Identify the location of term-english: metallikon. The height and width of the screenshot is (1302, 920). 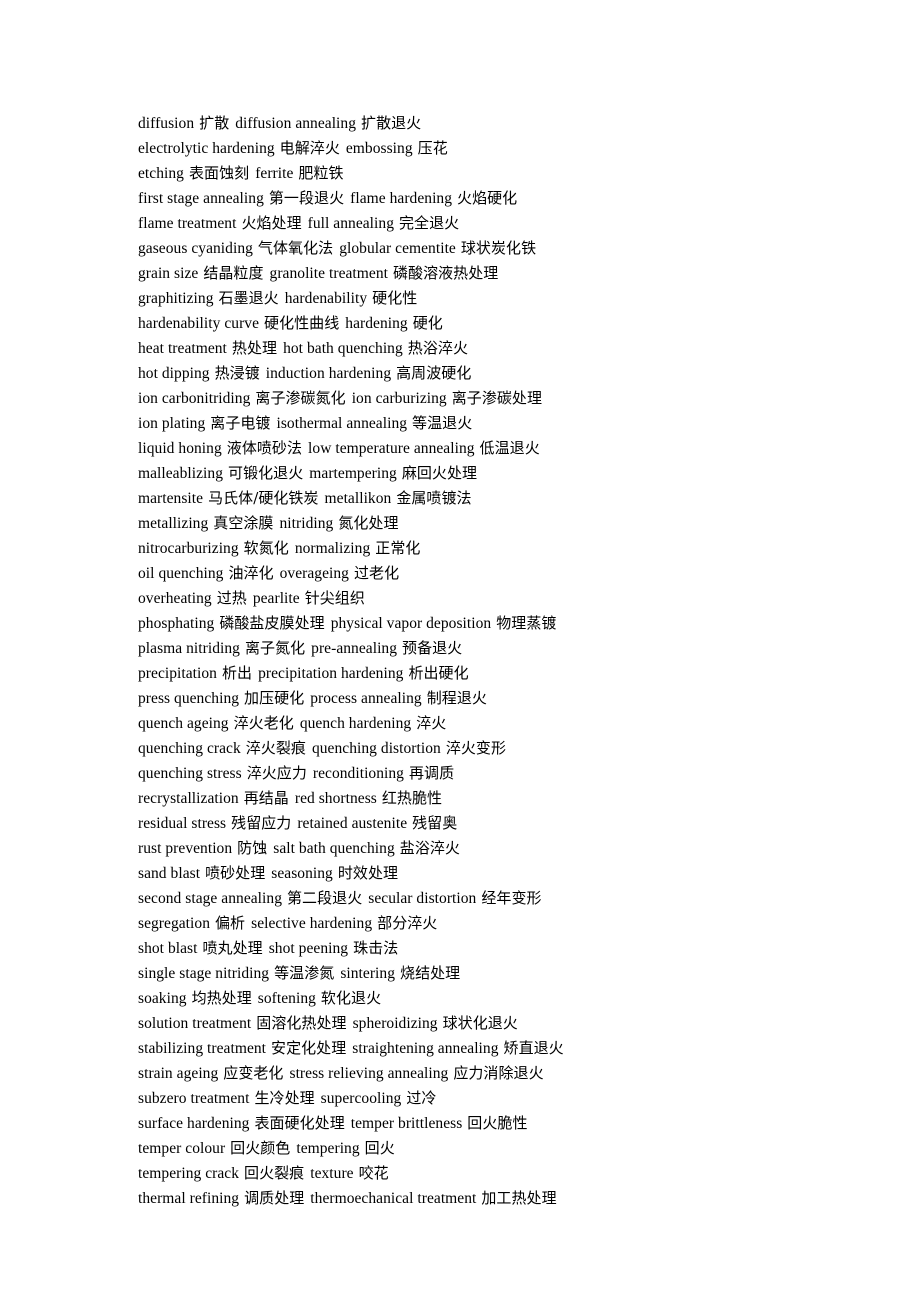
(358, 498).